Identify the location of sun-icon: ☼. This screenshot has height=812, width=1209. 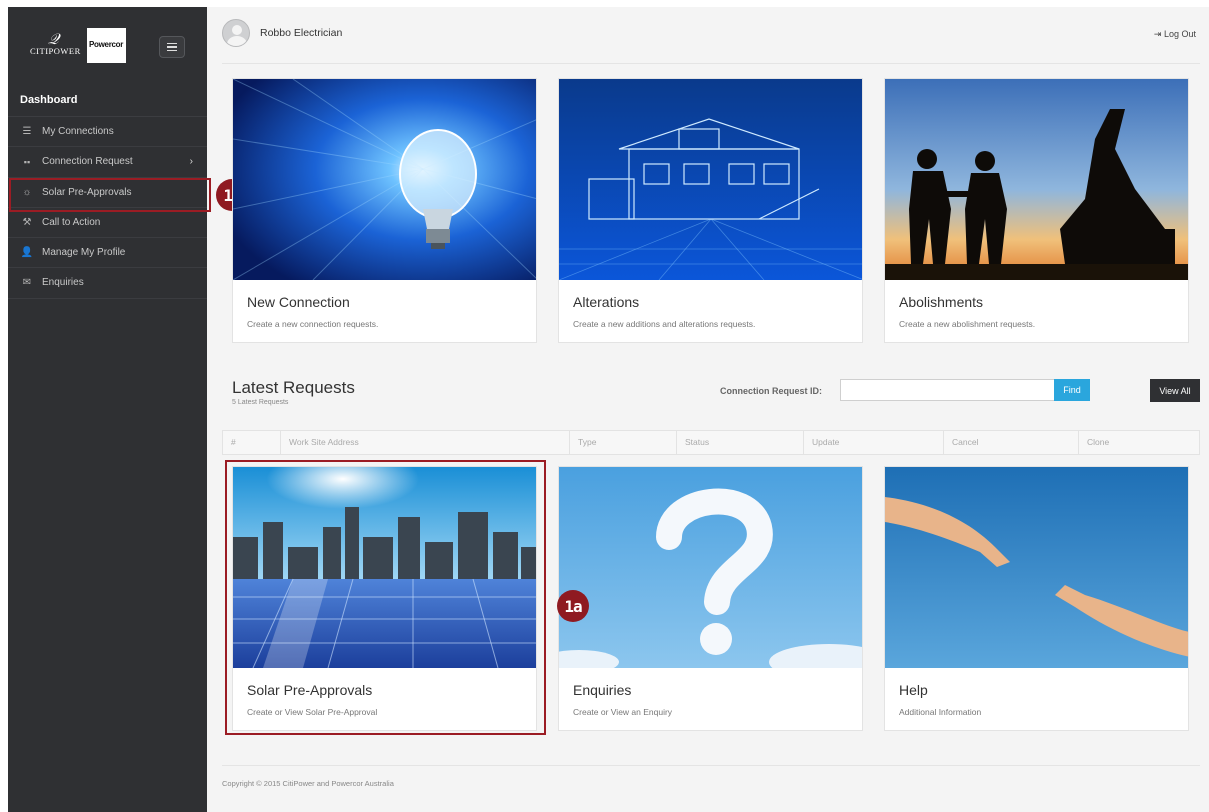
(27, 192).